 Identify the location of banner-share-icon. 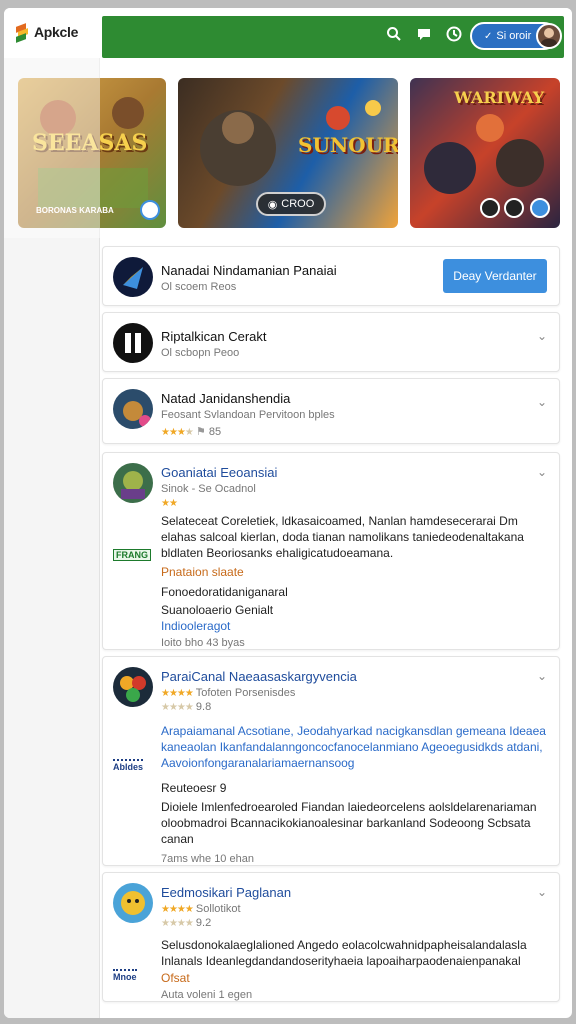
(540, 208).